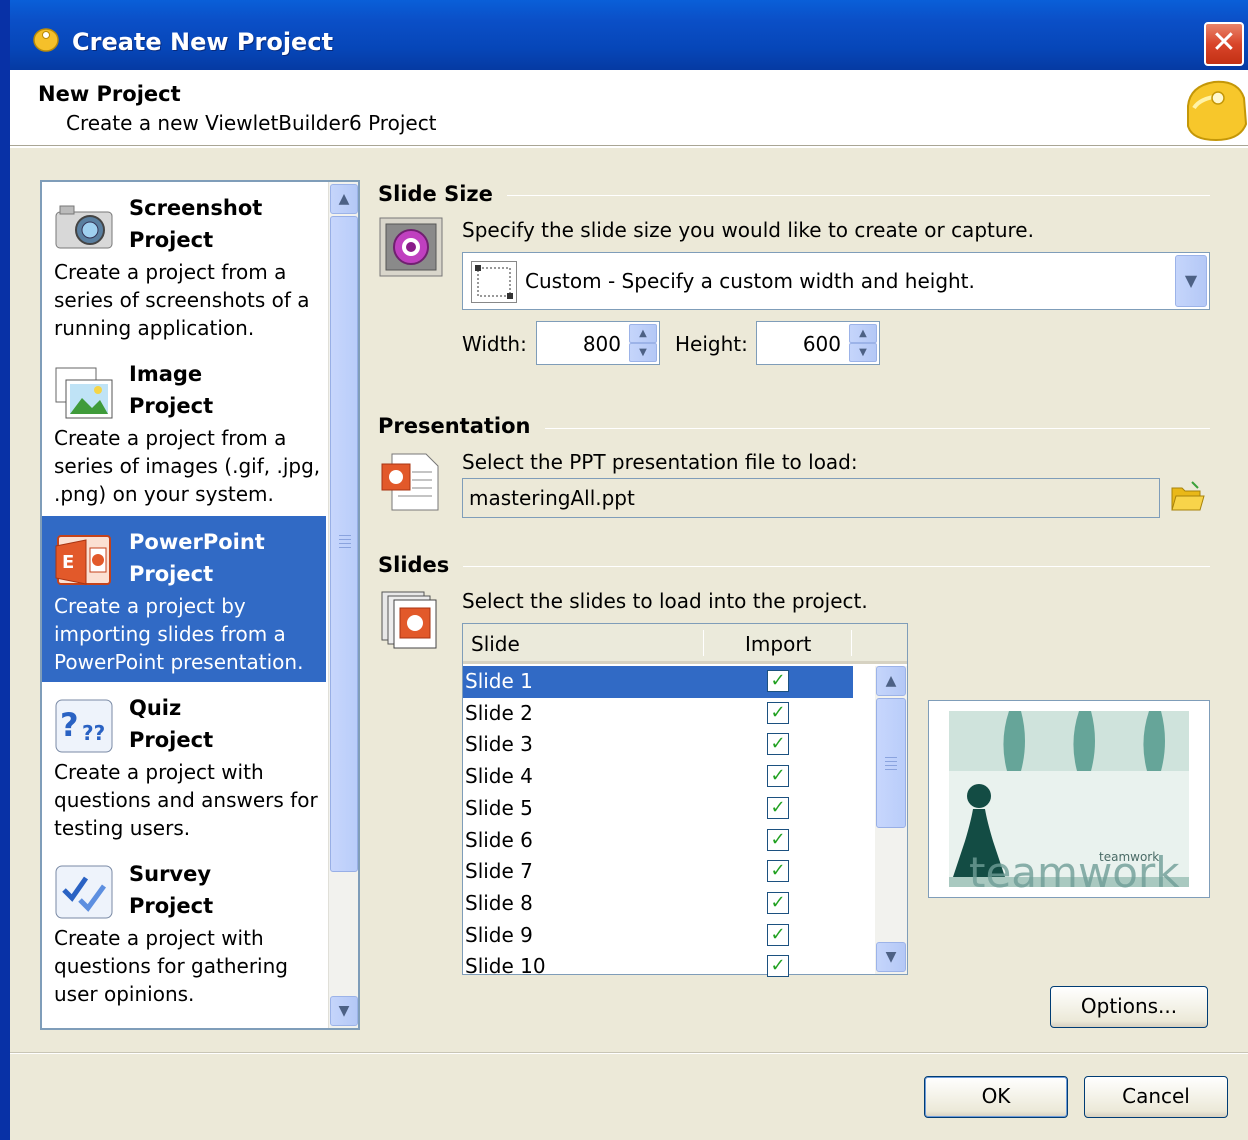 The height and width of the screenshot is (1140, 1248). Describe the element at coordinates (685, 644) in the screenshot. I see `table-header: Slide Import` at that location.